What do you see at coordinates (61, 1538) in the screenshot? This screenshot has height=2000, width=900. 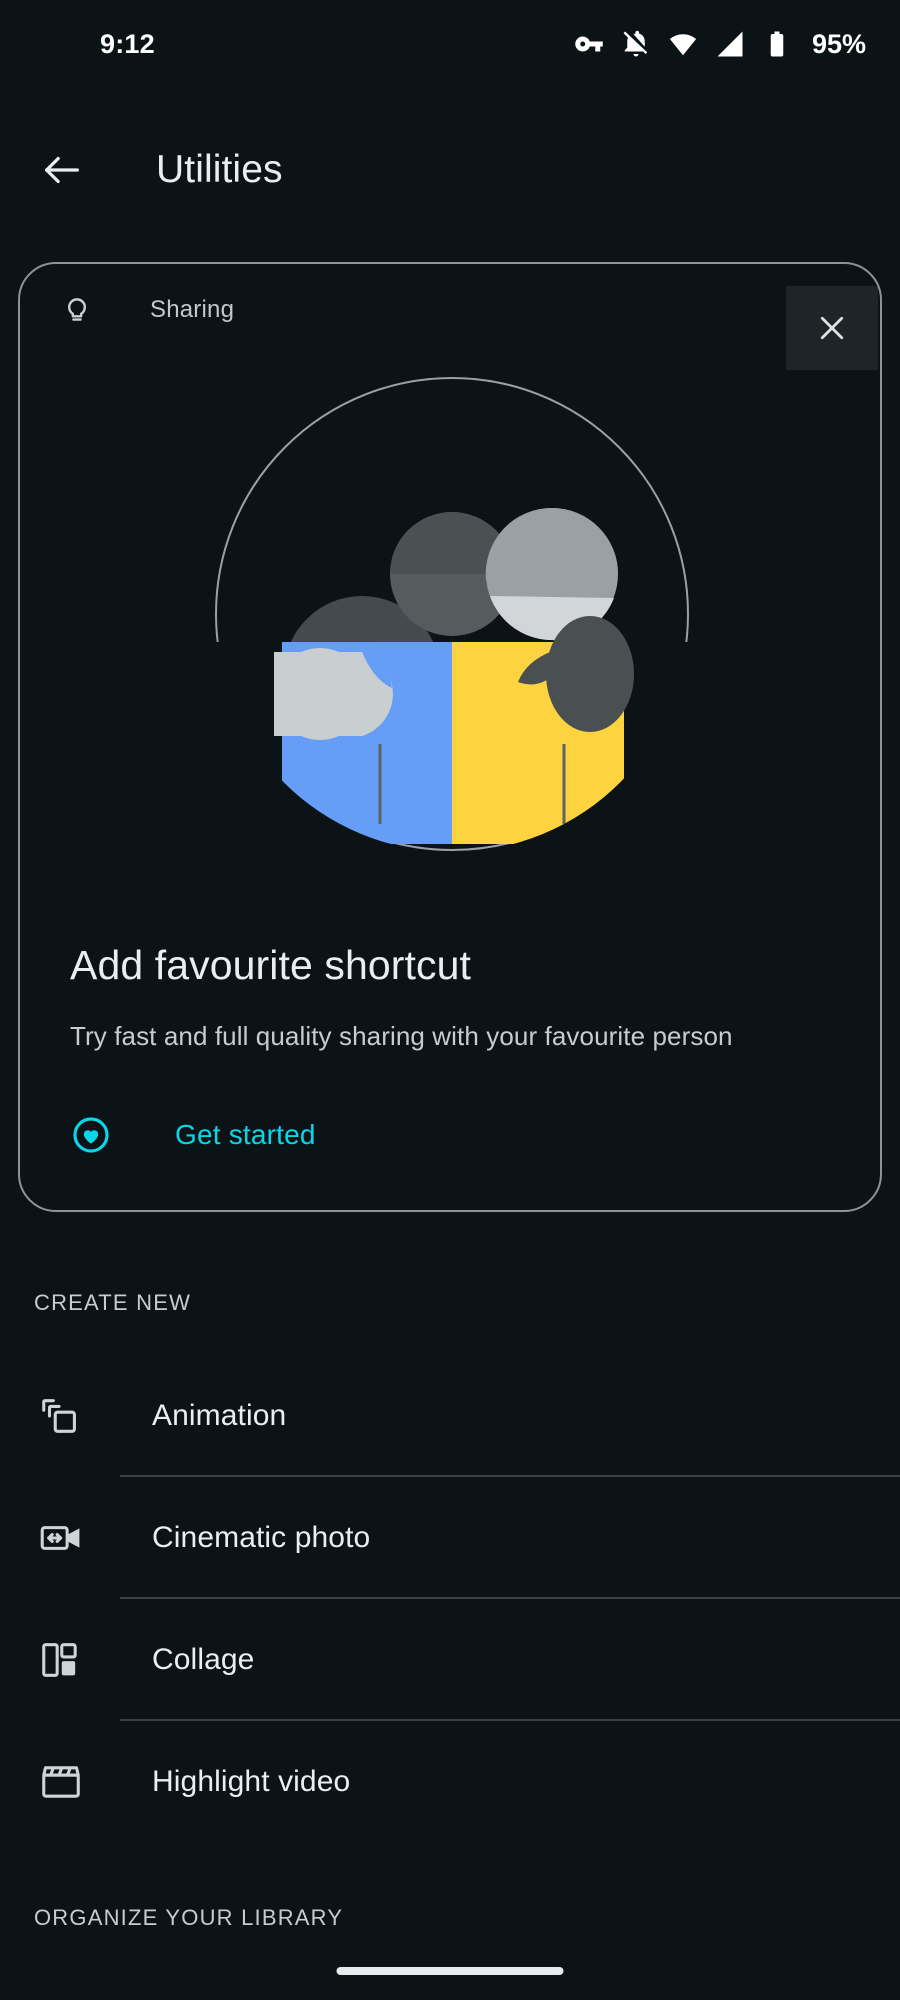 I see `video-camera-arrows-icon` at bounding box center [61, 1538].